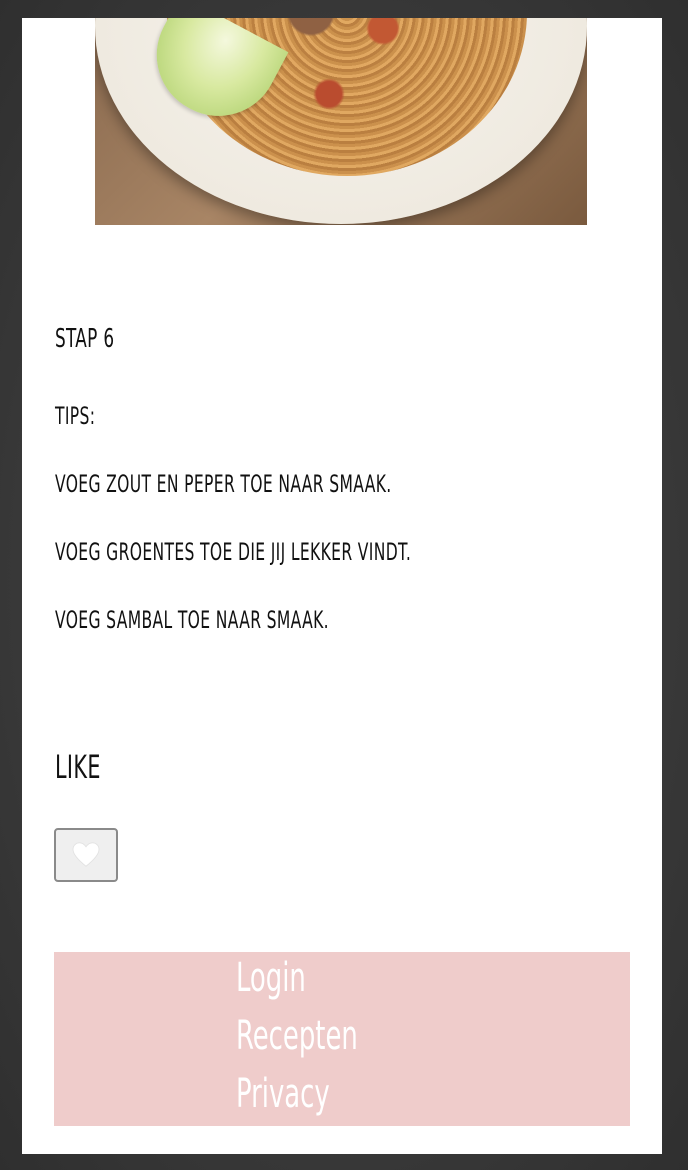 This screenshot has height=1170, width=688. I want to click on footer-link-login: Login, so click(271, 978).